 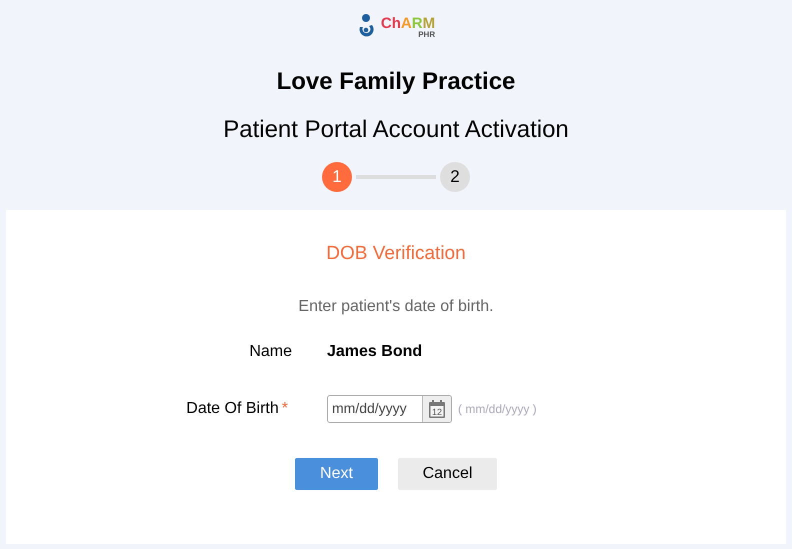 I want to click on instruction-text: Enter patient's date of birth., so click(x=396, y=306).